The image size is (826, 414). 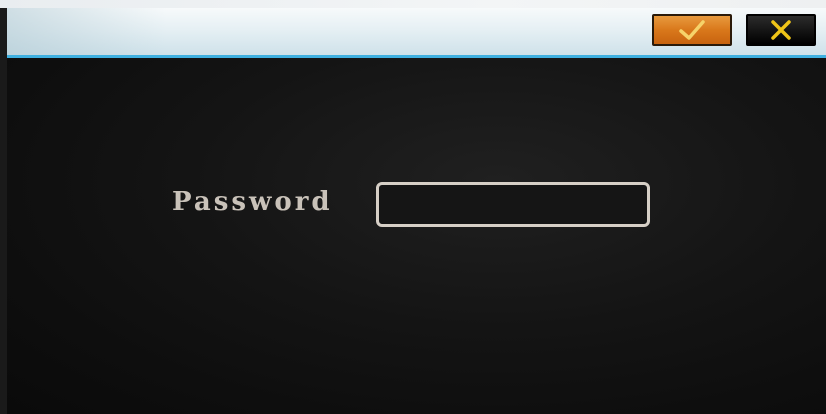 What do you see at coordinates (513, 204) in the screenshot?
I see `password-input` at bounding box center [513, 204].